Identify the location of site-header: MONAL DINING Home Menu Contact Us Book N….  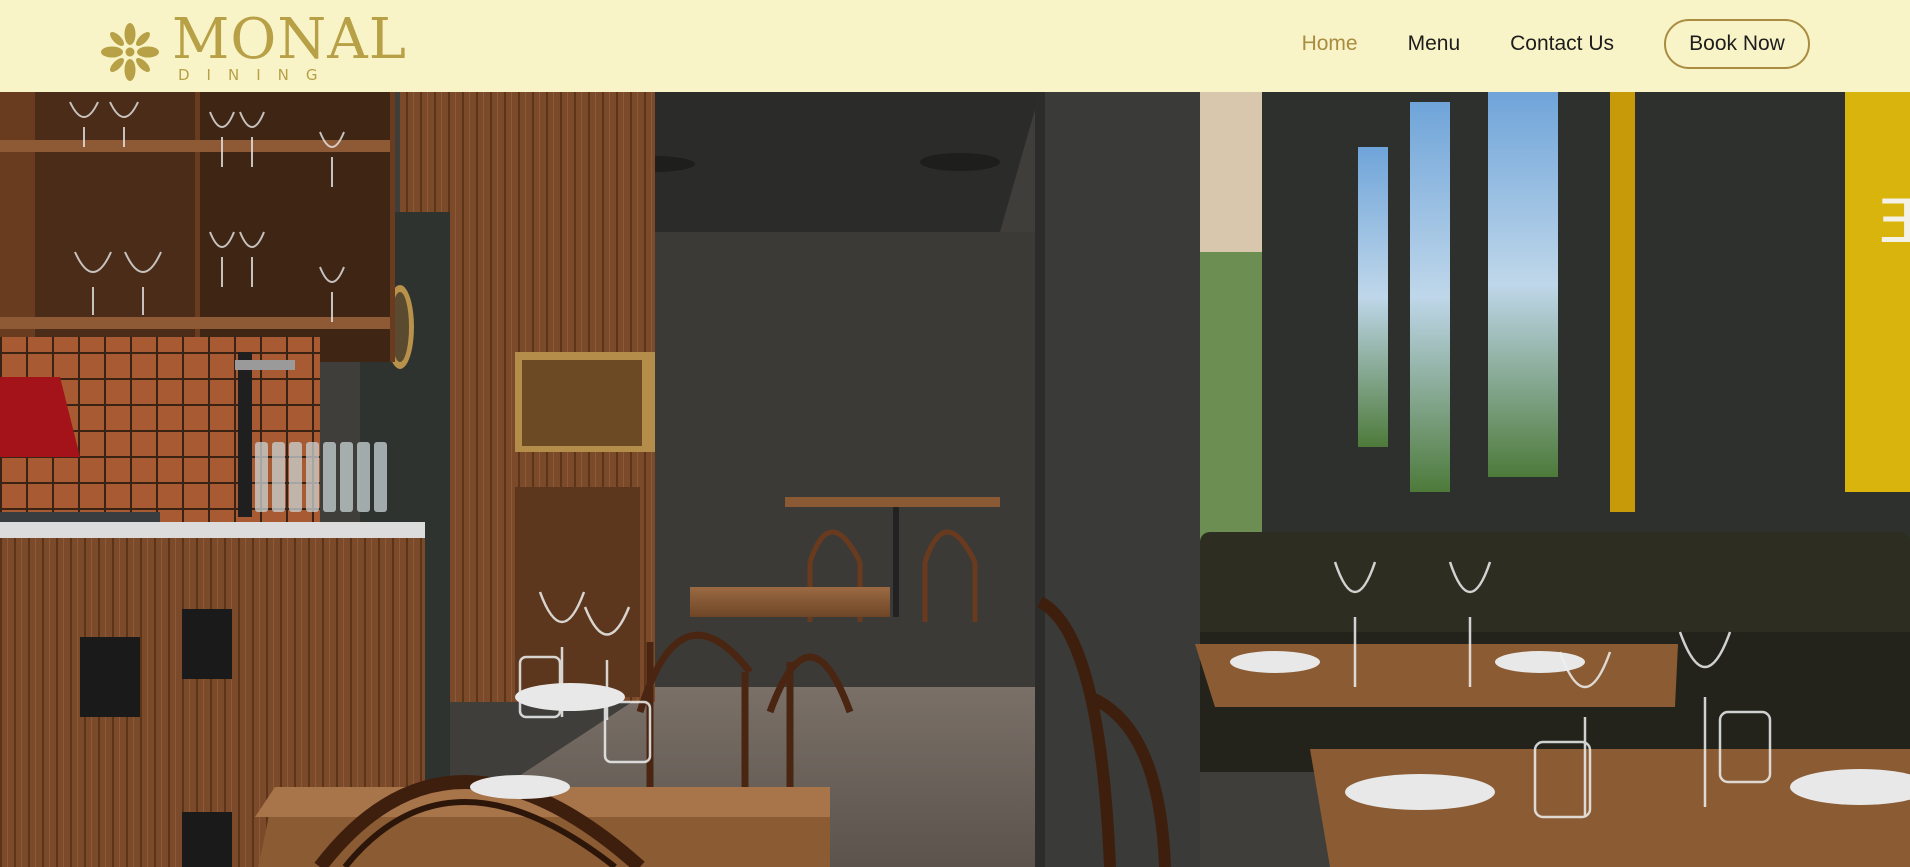
(955, 46).